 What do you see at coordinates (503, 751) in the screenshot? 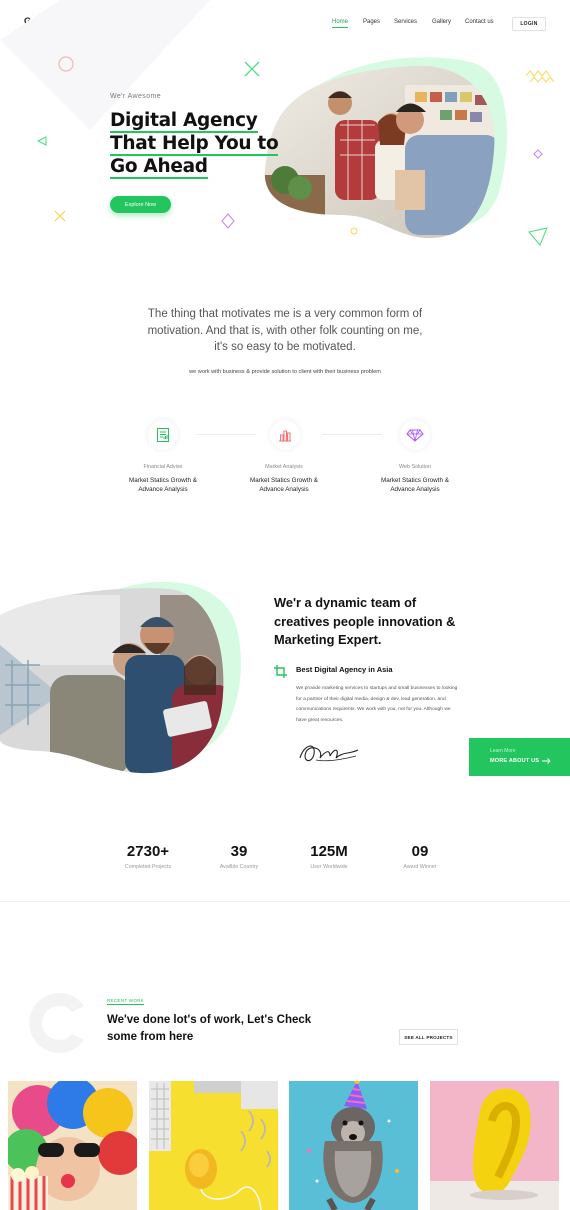
I see `learn-more-label: Learn More` at bounding box center [503, 751].